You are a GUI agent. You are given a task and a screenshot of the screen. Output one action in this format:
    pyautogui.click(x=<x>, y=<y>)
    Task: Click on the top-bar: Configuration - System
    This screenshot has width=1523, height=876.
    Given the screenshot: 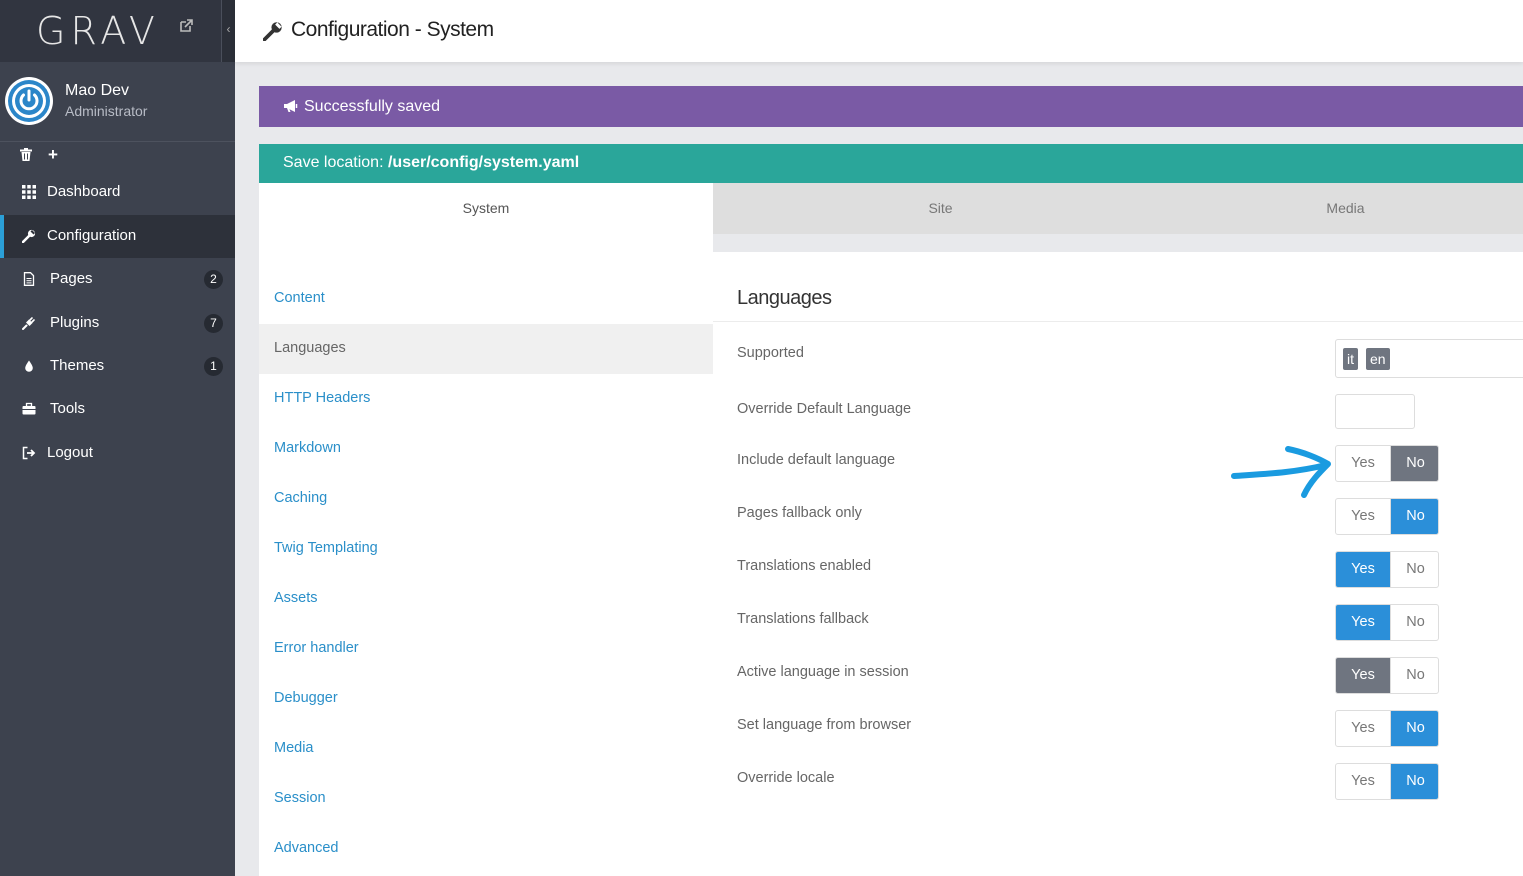 What is the action you would take?
    pyautogui.click(x=879, y=31)
    